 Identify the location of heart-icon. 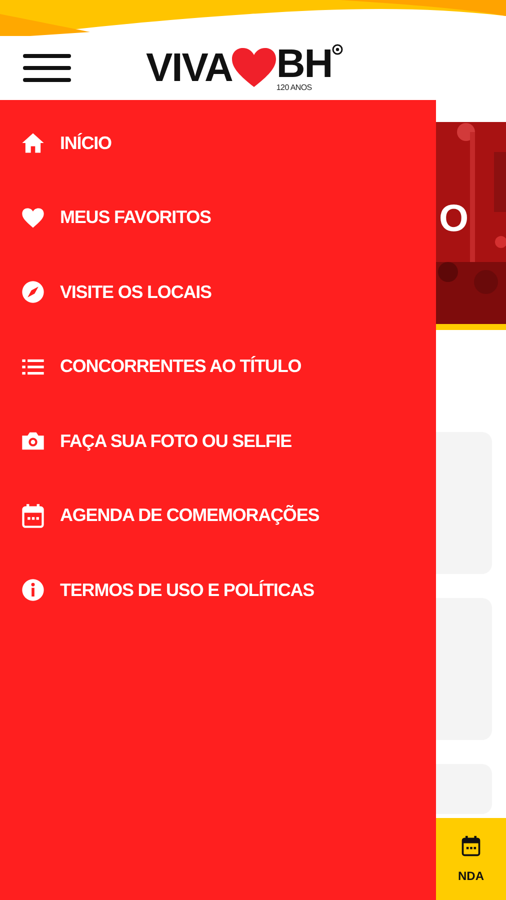
(254, 68).